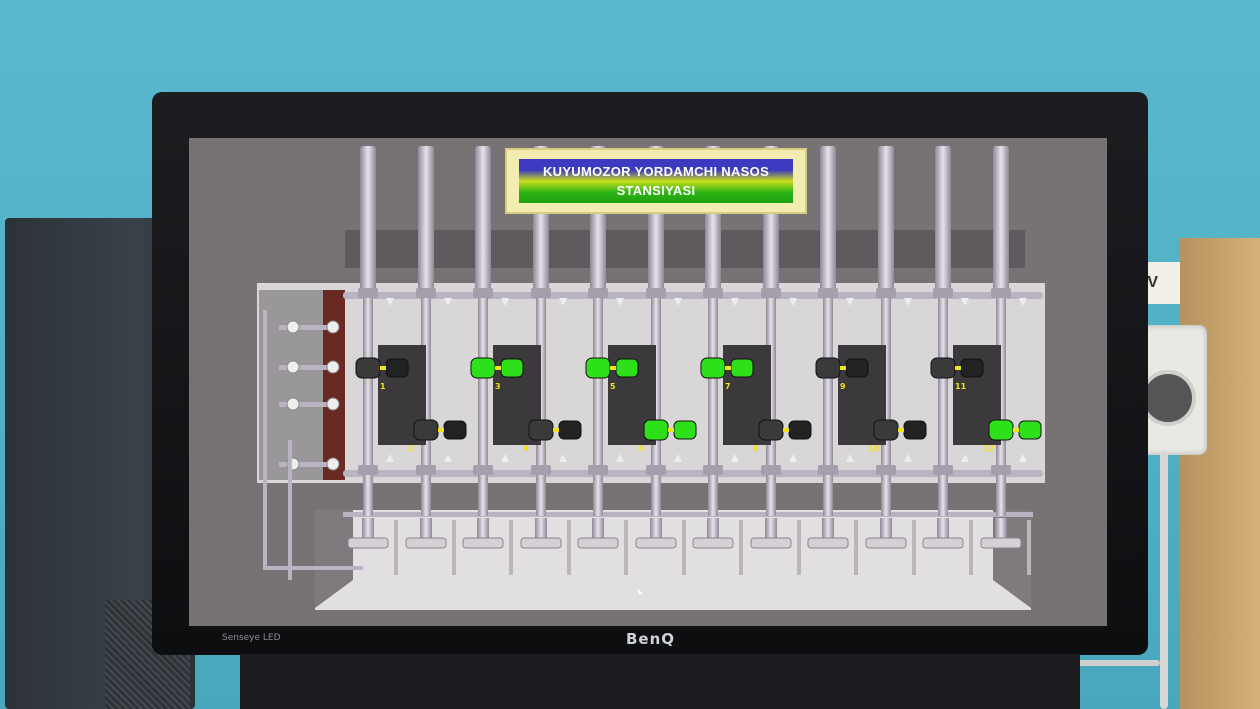 Image resolution: width=1260 pixels, height=709 pixels. Describe the element at coordinates (313, 568) in the screenshot. I see `left-return-pipe-bottom` at that location.